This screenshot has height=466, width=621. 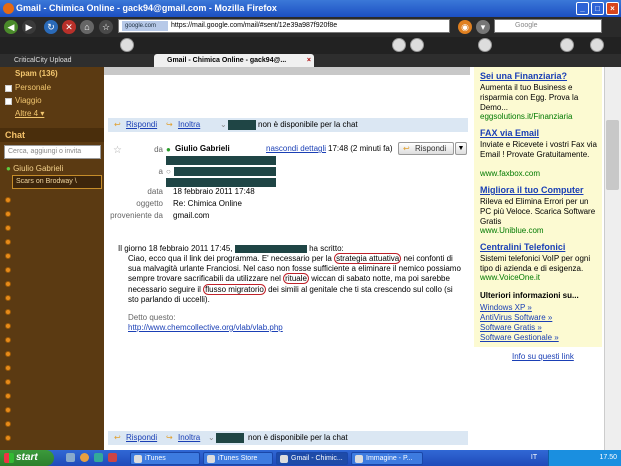 What do you see at coordinates (214, 191) in the screenshot?
I see `date-value: 18 febbraio 2011 17:48` at bounding box center [214, 191].